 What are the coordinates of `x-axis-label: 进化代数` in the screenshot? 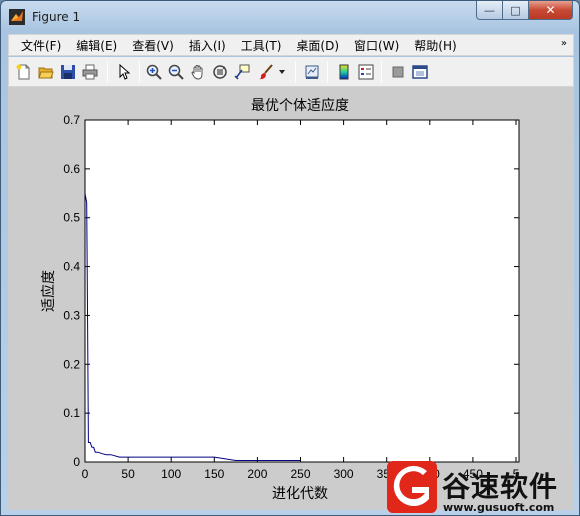 It's located at (300, 494).